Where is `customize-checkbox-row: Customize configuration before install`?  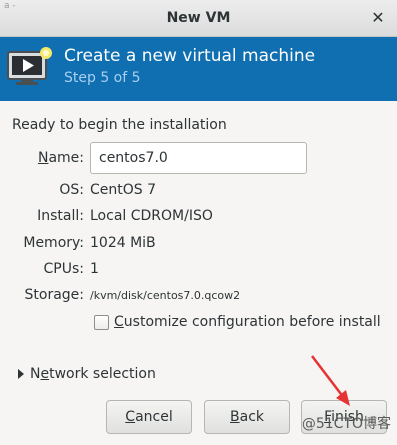 customize-checkbox-row: Customize configuration before install is located at coordinates (237, 322).